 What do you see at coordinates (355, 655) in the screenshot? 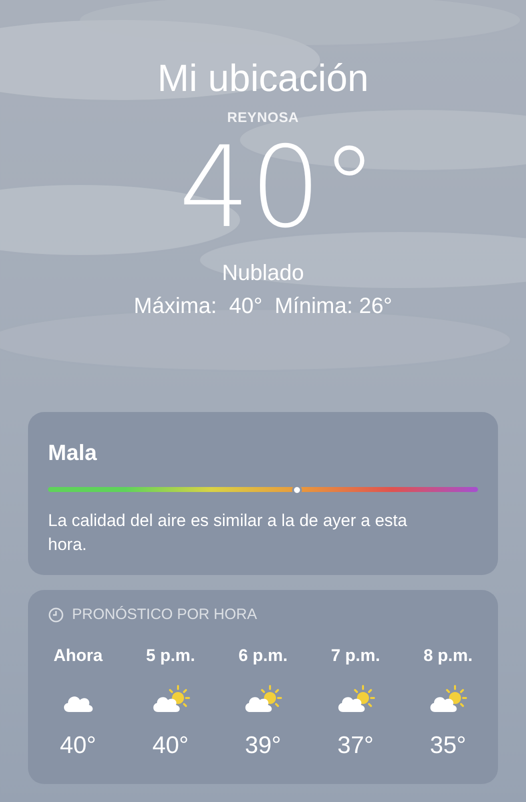
I see `hour-label: 7 p.m.` at bounding box center [355, 655].